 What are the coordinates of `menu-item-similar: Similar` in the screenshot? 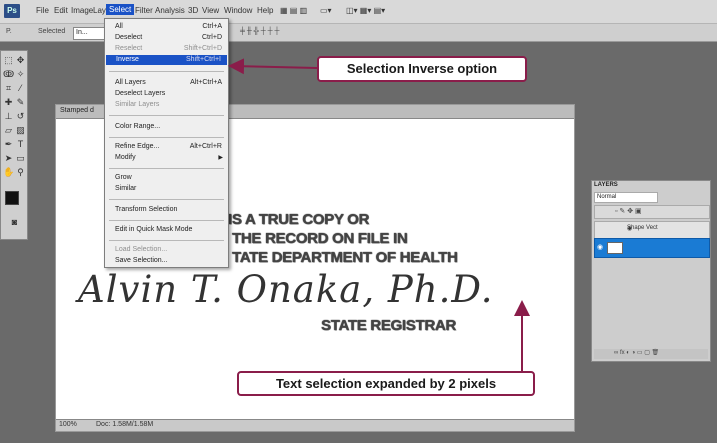 It's located at (125, 188).